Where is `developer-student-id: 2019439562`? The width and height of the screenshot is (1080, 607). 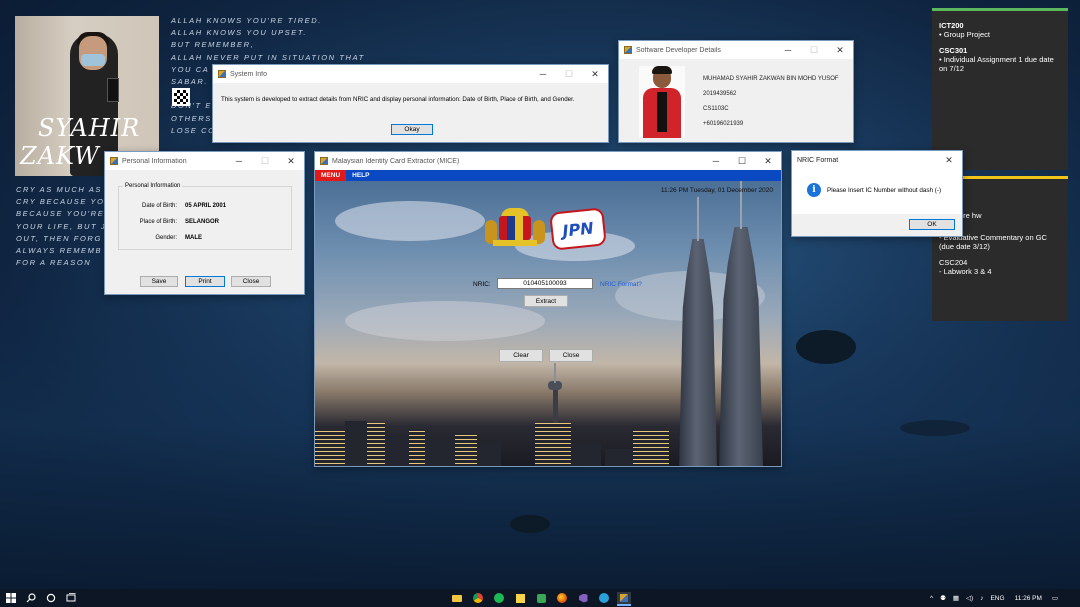
developer-student-id: 2019439562 is located at coordinates (720, 94).